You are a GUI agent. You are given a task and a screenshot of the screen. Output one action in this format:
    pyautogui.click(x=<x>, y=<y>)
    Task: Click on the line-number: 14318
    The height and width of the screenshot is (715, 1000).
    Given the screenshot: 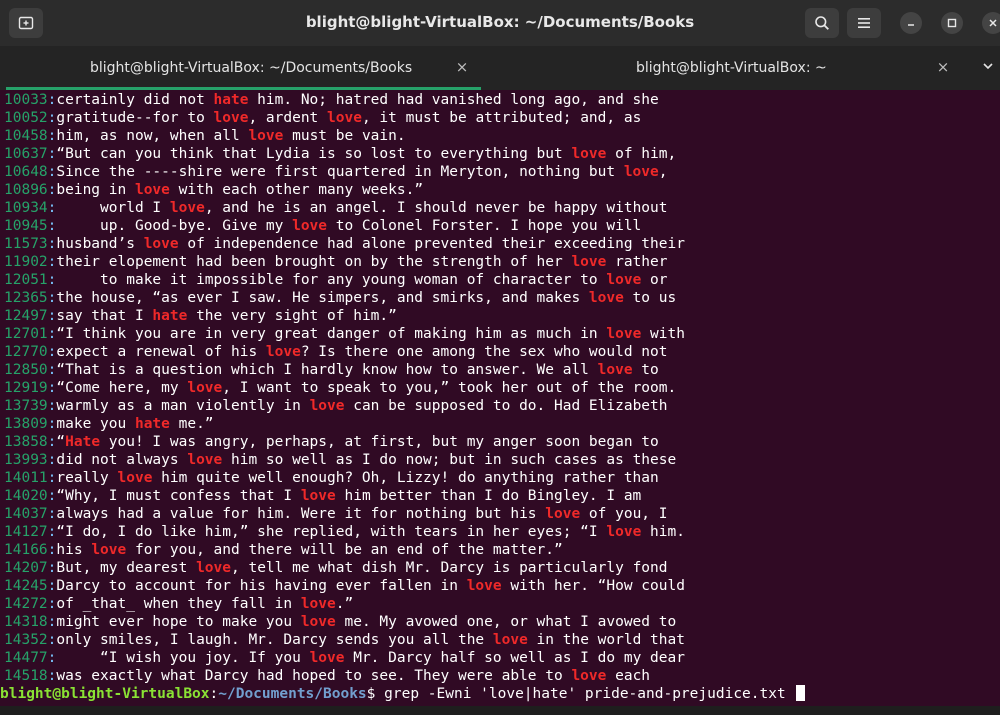 What is the action you would take?
    pyautogui.click(x=26, y=622)
    